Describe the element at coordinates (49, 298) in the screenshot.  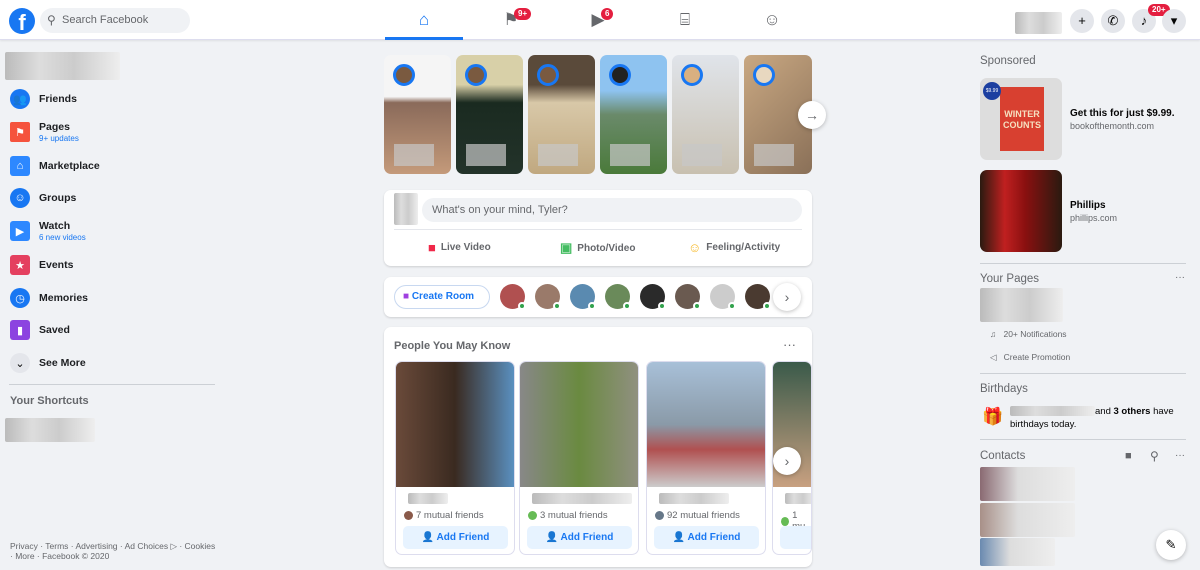
I see `sidebar-item-memories: ◷ Memories` at that location.